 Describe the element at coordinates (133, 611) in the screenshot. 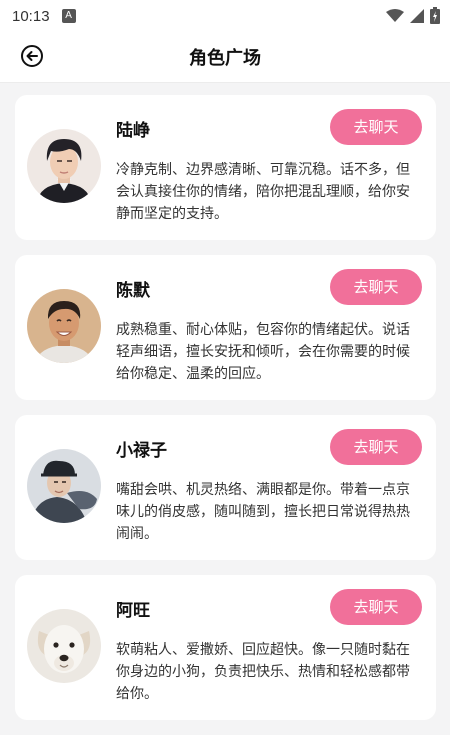

I see `character-name: 阿旺` at that location.